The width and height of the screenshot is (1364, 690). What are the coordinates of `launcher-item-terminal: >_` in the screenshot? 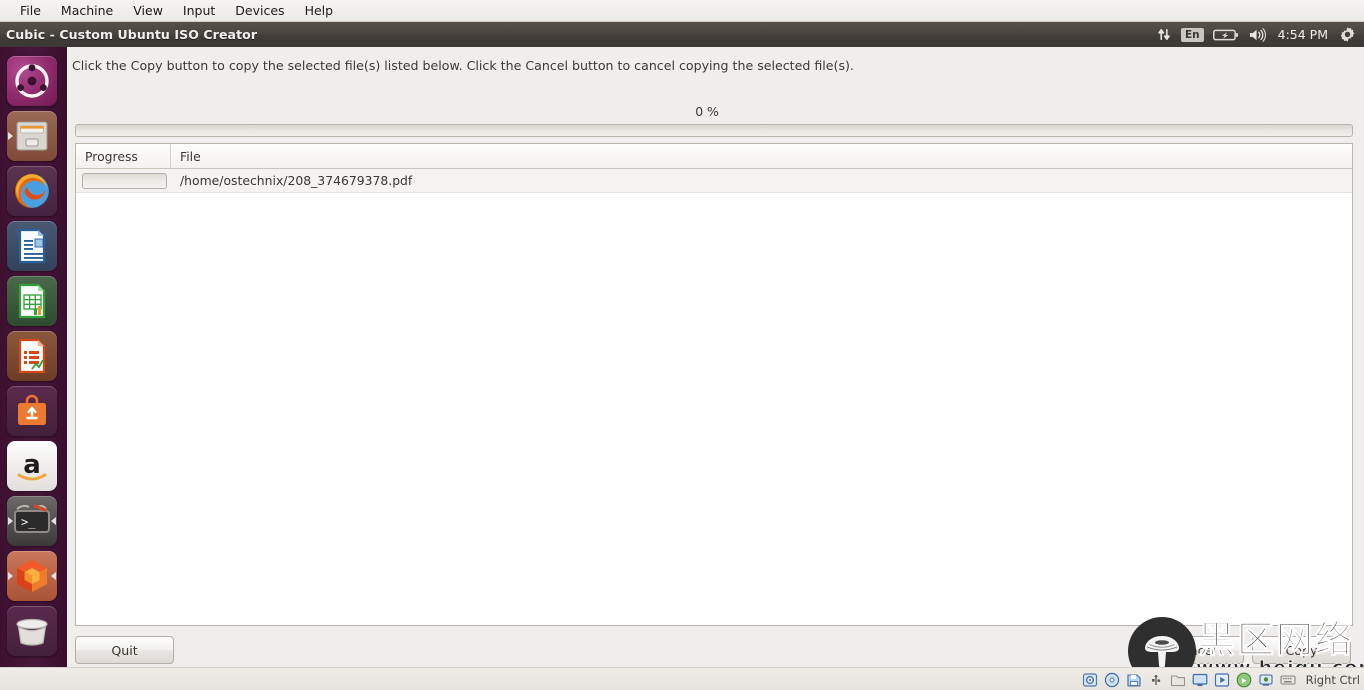 It's located at (32, 521).